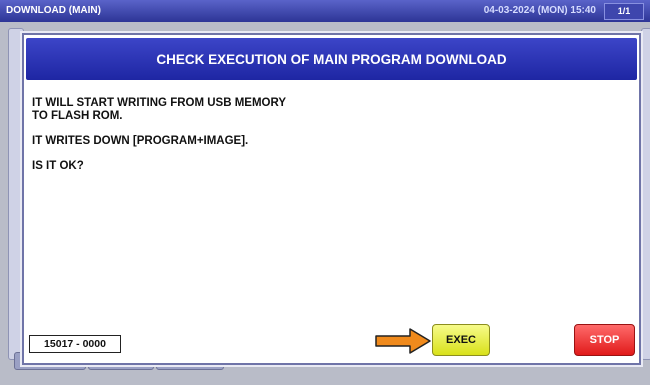 Image resolution: width=650 pixels, height=385 pixels. I want to click on message-line-3: IS IT OK?, so click(58, 166).